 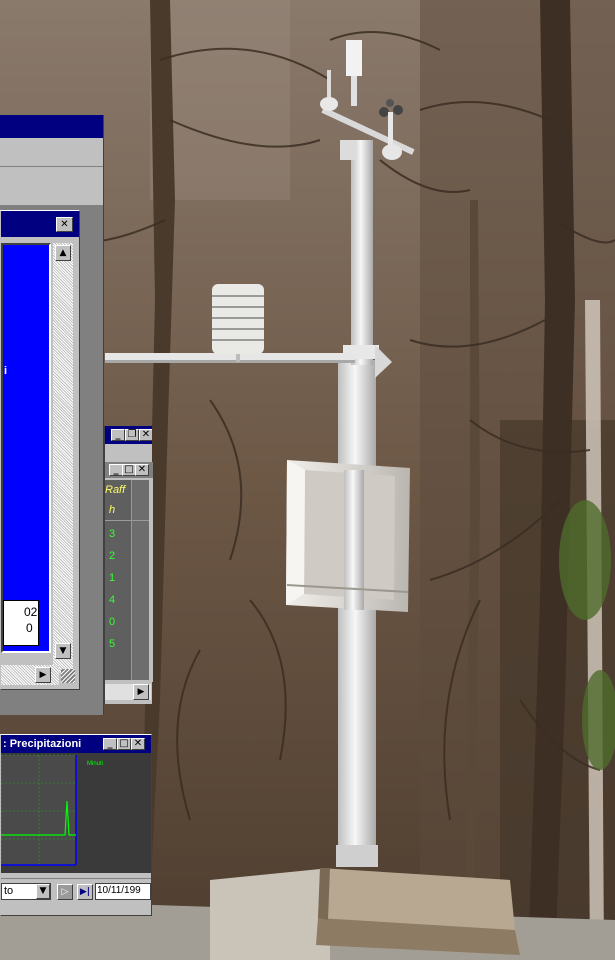 I want to click on precip-toolbar: to ▼ ▷ ▶| 10/11/199, so click(x=76, y=891).